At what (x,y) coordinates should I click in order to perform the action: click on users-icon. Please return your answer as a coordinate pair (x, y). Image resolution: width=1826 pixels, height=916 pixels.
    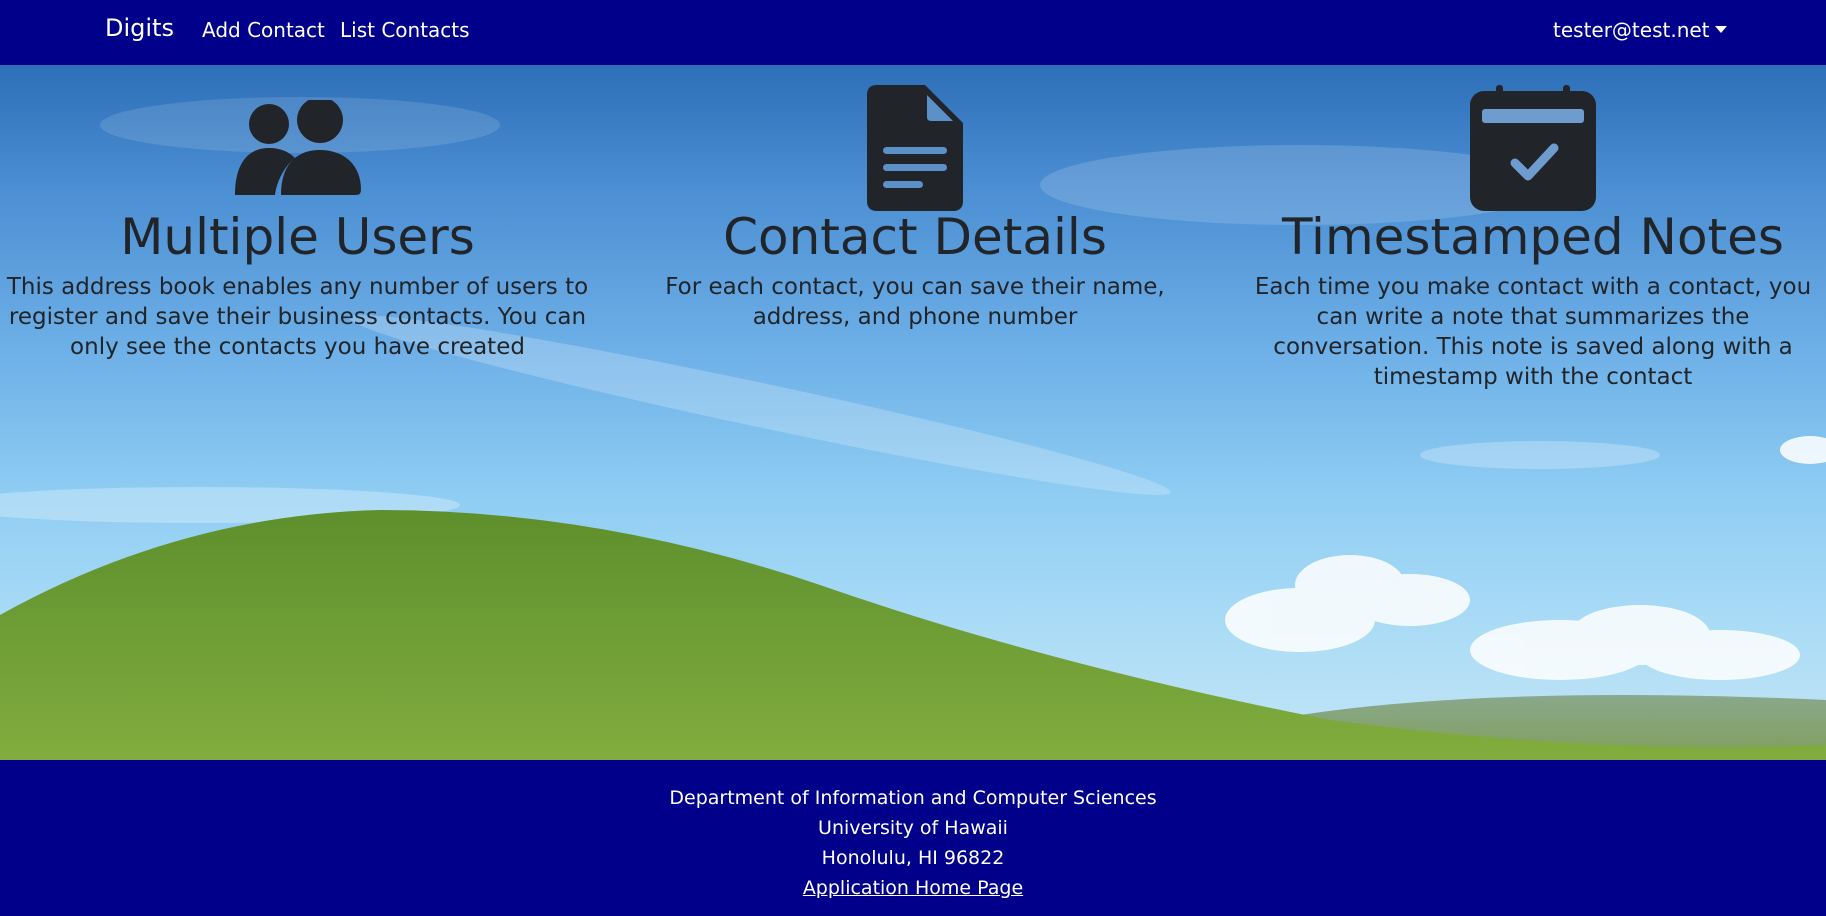
    Looking at the image, I should click on (297, 147).